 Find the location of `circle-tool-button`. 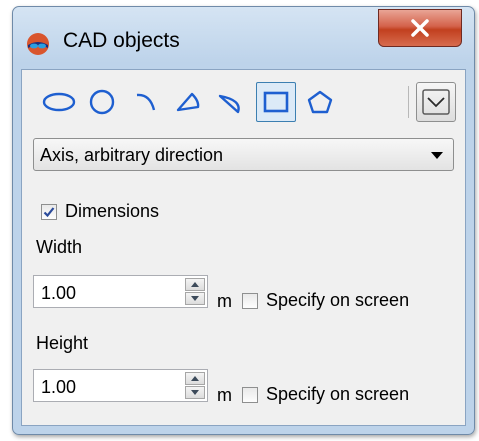

circle-tool-button is located at coordinates (102, 102).